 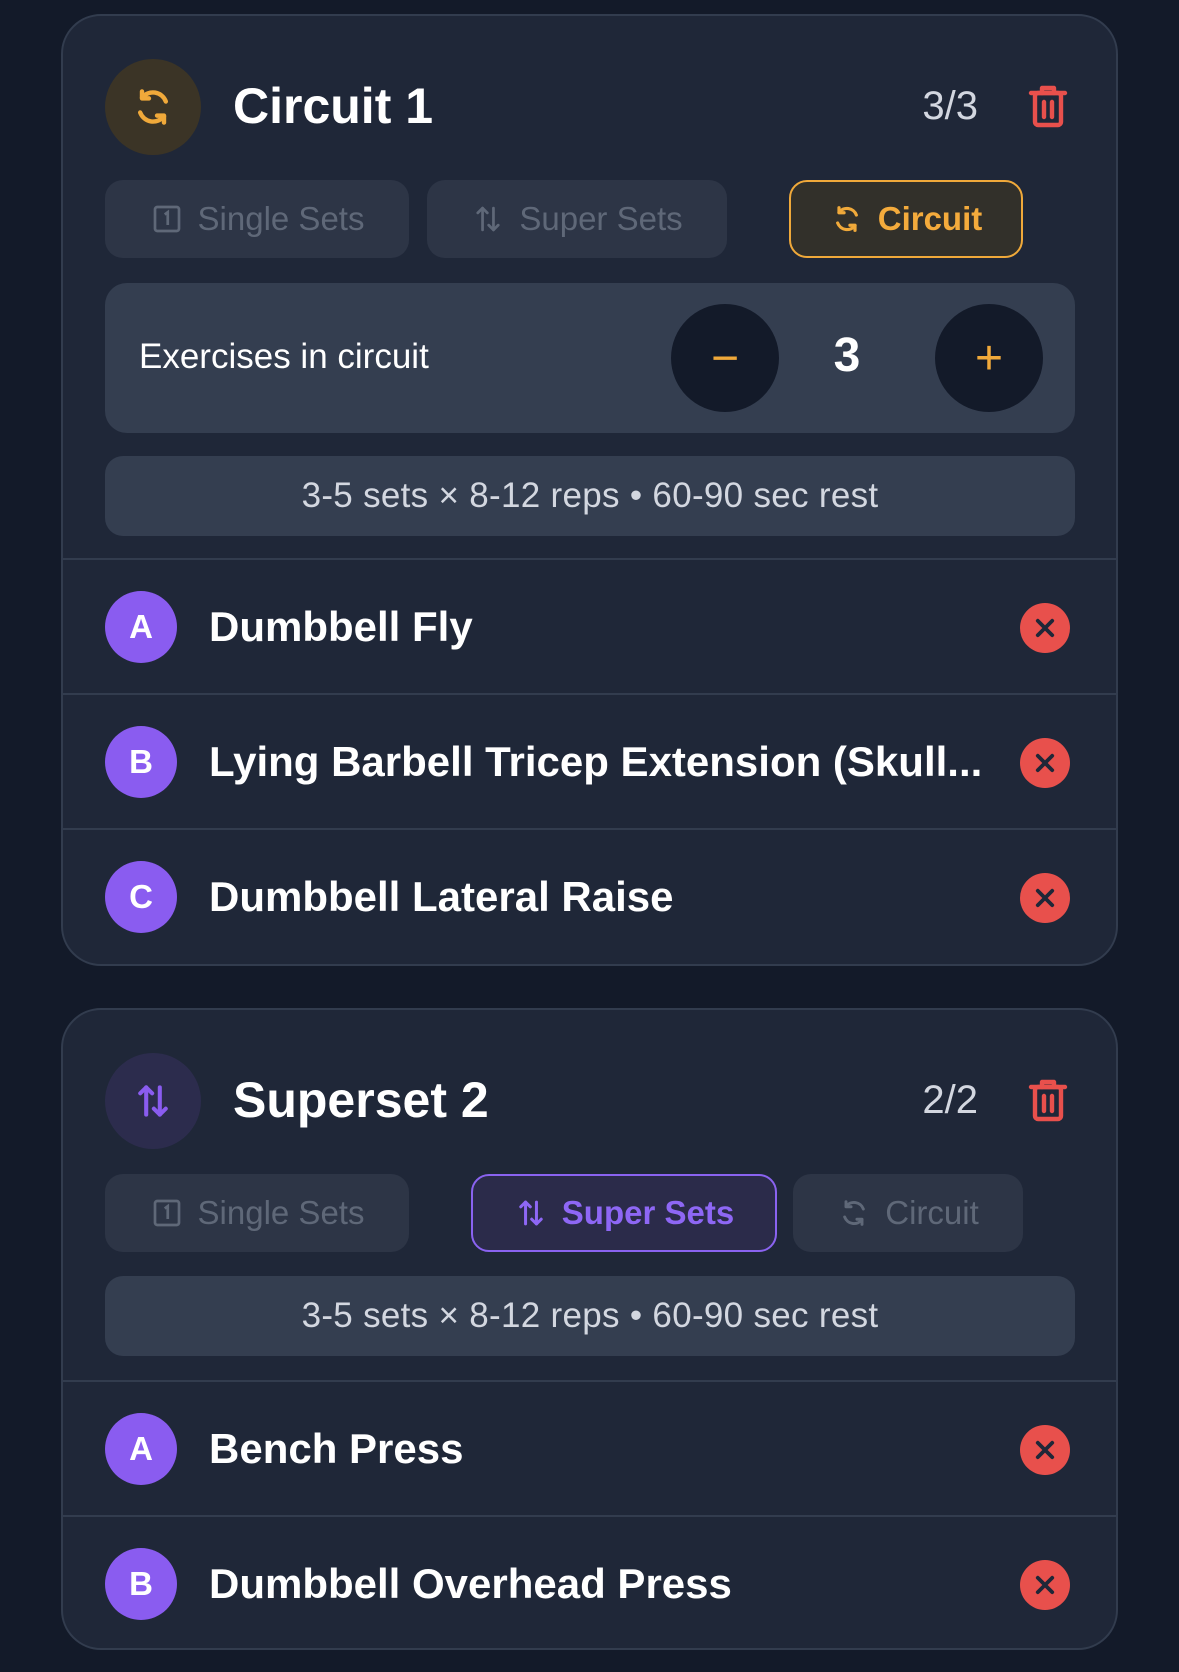 What do you see at coordinates (361, 1100) in the screenshot?
I see `superset-title: Superset 2` at bounding box center [361, 1100].